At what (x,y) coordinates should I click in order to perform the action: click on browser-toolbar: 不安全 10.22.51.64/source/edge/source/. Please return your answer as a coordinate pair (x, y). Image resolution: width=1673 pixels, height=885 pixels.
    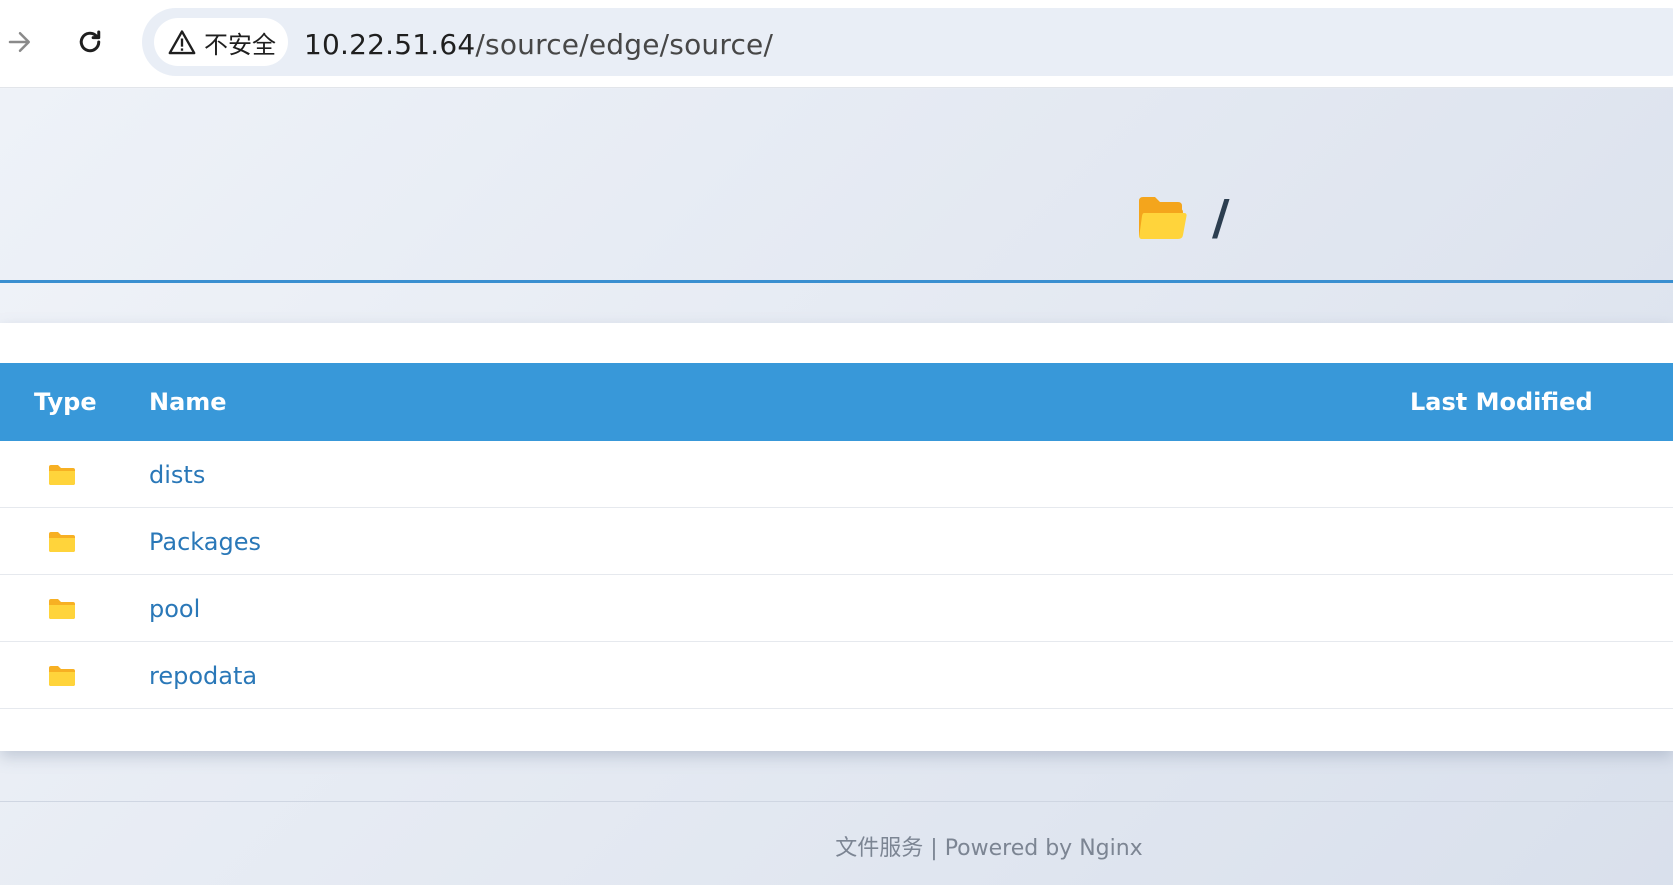
    Looking at the image, I should click on (836, 44).